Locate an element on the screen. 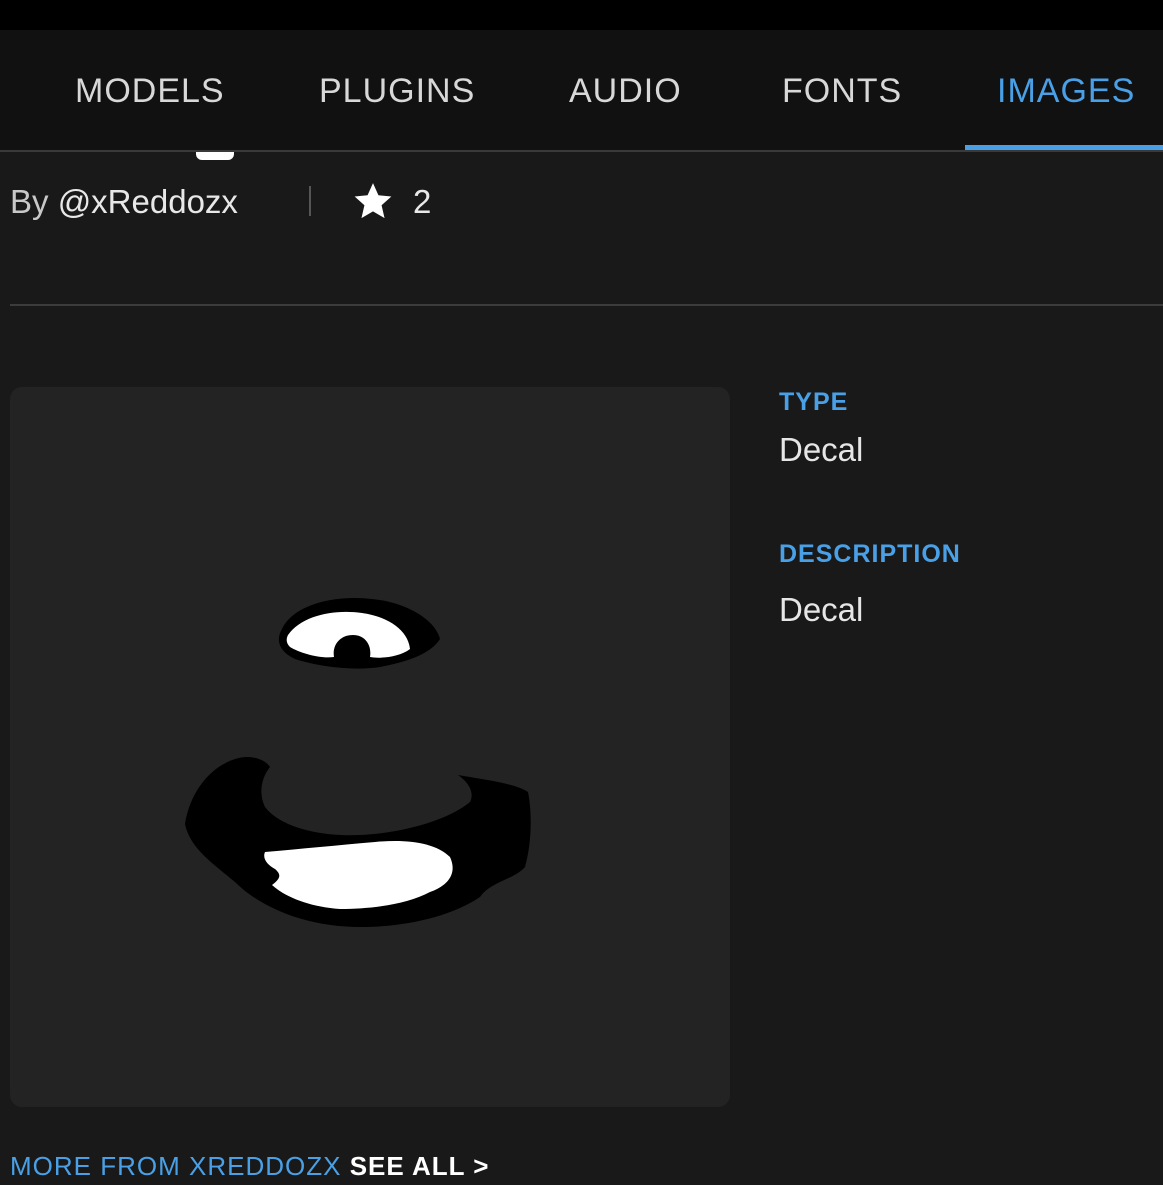  description-value: Decal is located at coordinates (821, 609).